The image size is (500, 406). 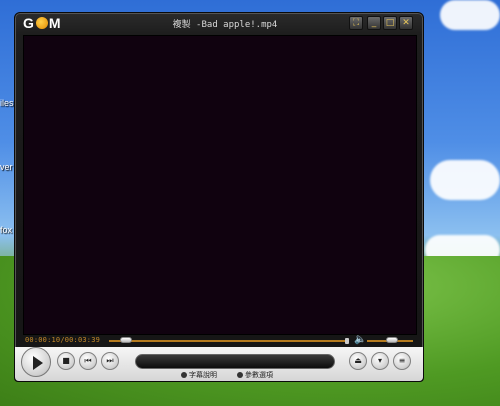 What do you see at coordinates (110, 361) in the screenshot?
I see `next-button: ⏭` at bounding box center [110, 361].